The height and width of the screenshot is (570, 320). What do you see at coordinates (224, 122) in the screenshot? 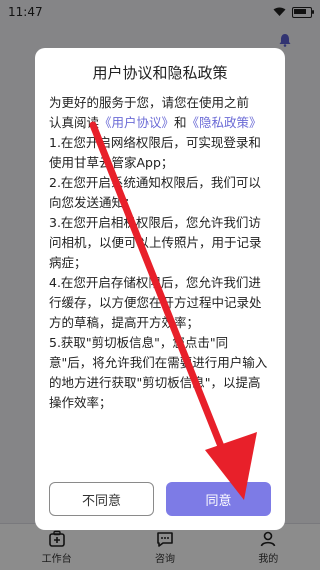
I see `privacy-policy-link: 《隐私政策》` at bounding box center [224, 122].